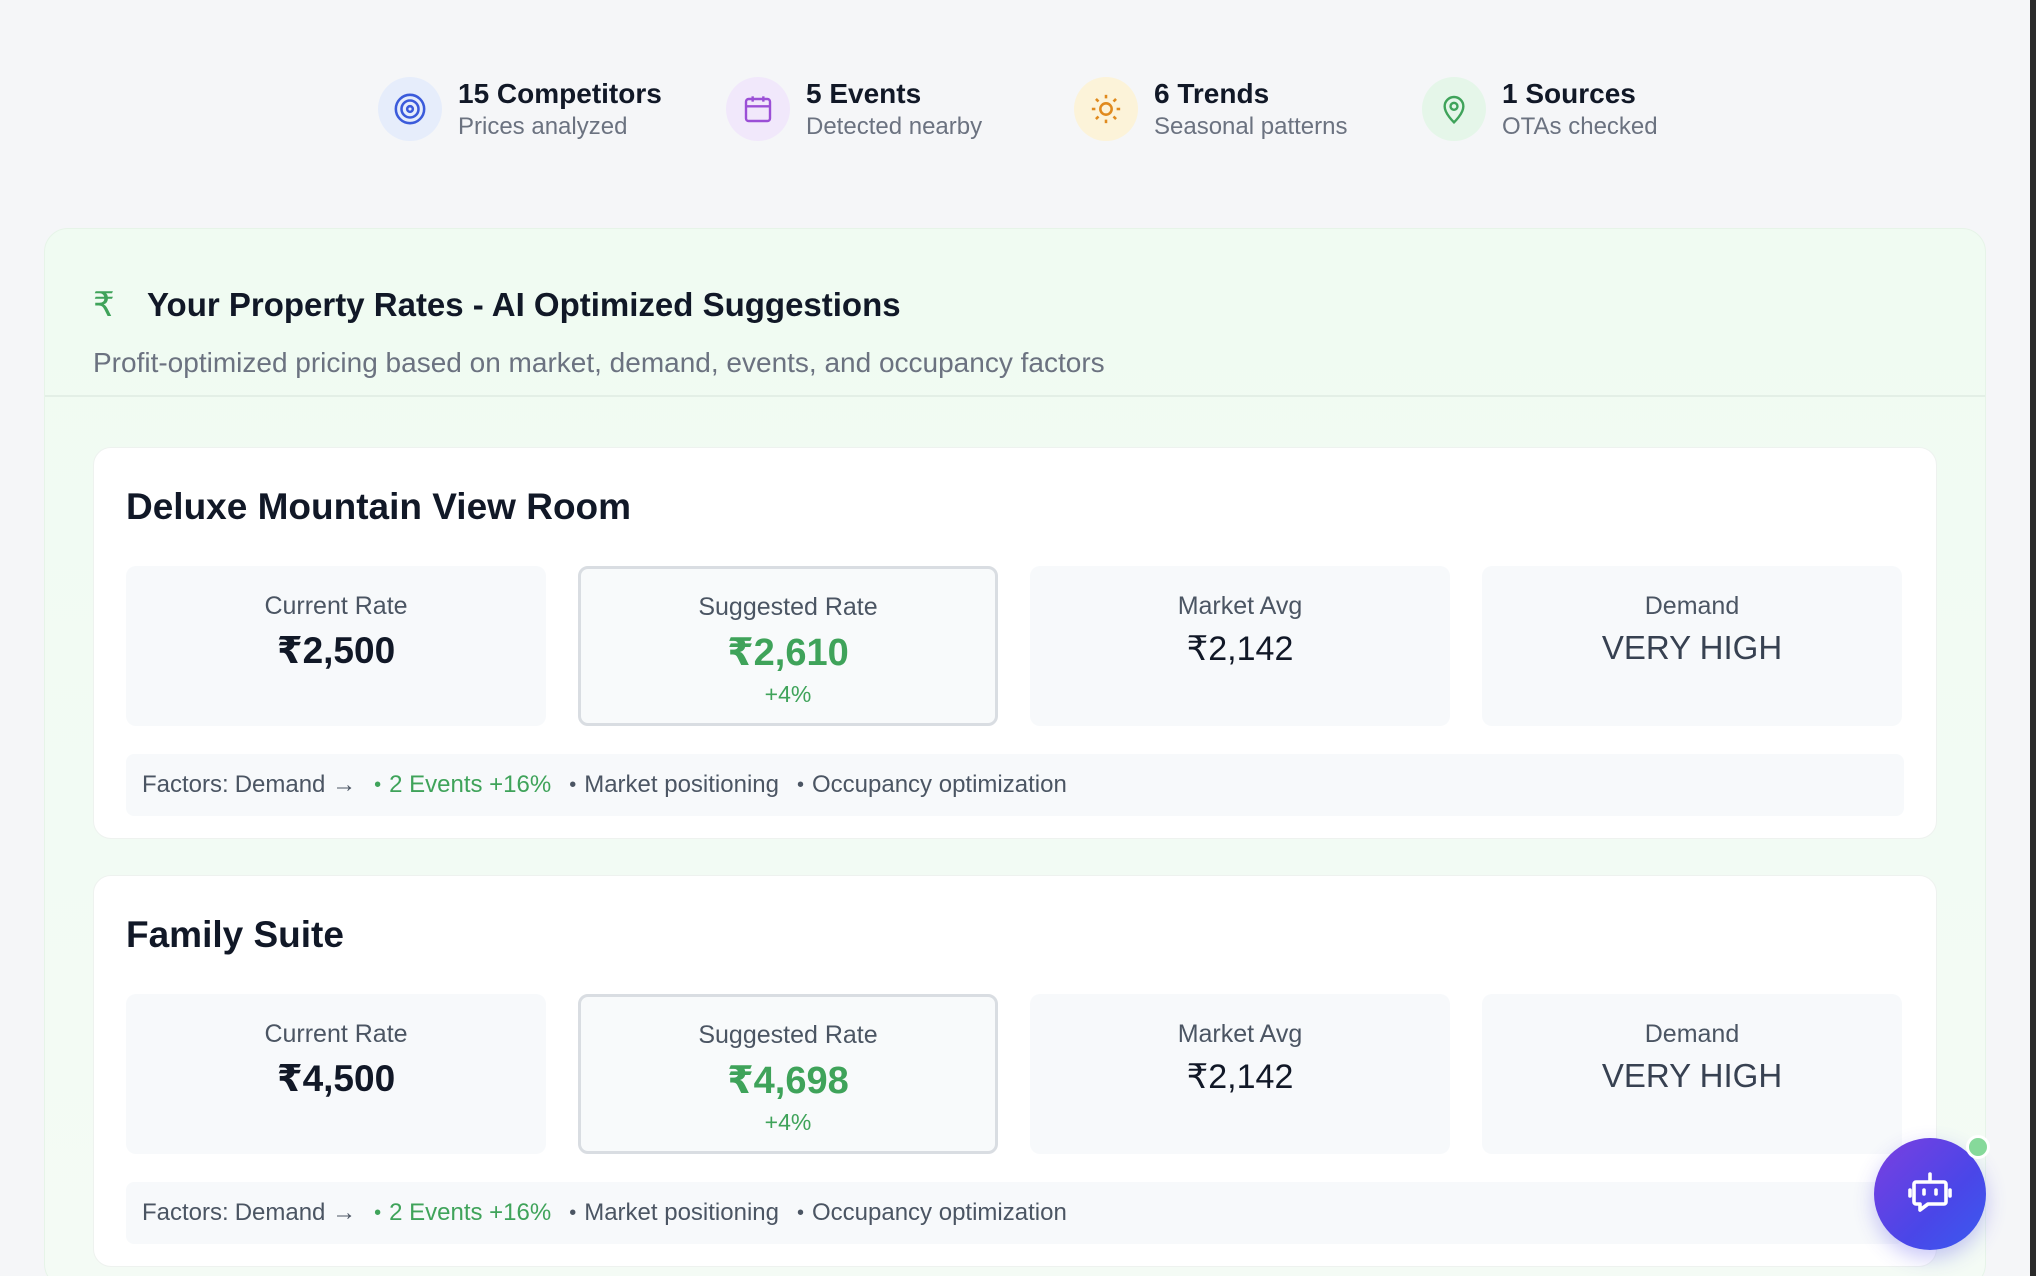  Describe the element at coordinates (1930, 1194) in the screenshot. I see `bot-icon` at that location.